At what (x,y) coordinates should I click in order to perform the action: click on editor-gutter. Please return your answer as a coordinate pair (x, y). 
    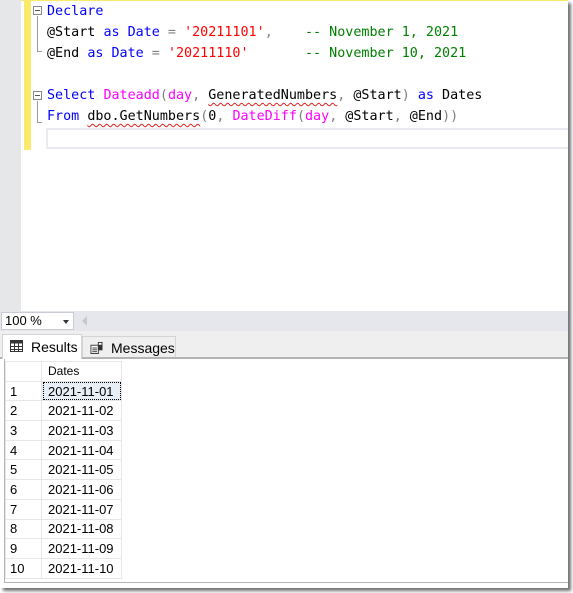
    Looking at the image, I should click on (10, 155).